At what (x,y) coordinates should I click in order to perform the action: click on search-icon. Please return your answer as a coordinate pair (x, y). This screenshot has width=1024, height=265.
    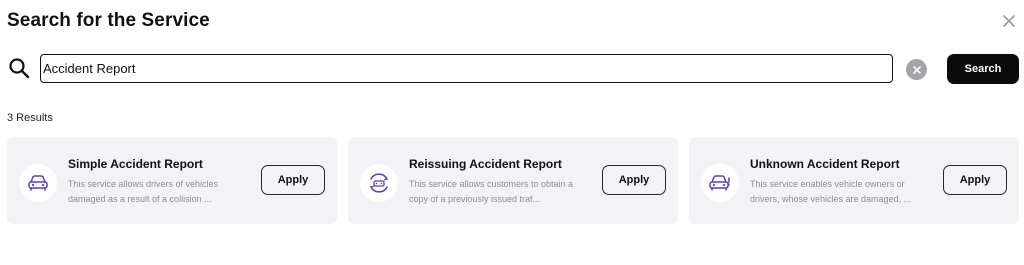
    Looking at the image, I should click on (19, 68).